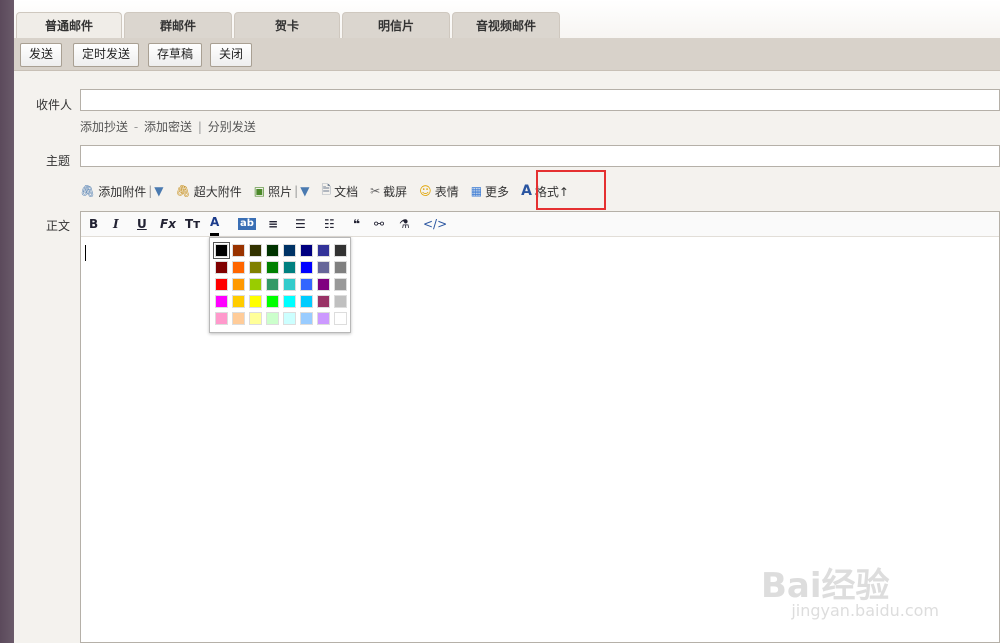  Describe the element at coordinates (540, 156) in the screenshot. I see `subject-input` at that location.